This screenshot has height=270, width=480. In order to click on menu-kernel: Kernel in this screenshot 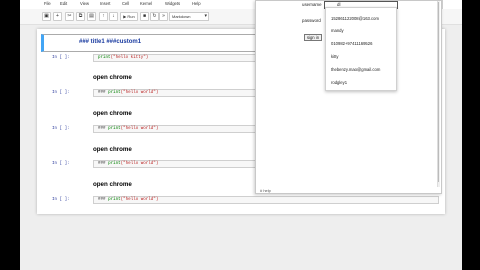, I will do `click(146, 4)`.